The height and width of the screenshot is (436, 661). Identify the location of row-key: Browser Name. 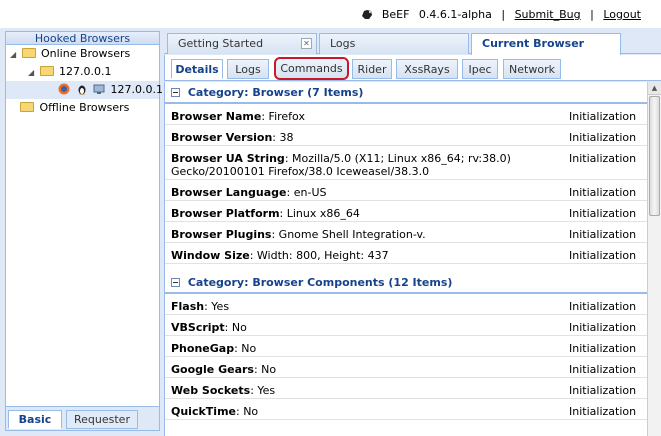
(216, 116).